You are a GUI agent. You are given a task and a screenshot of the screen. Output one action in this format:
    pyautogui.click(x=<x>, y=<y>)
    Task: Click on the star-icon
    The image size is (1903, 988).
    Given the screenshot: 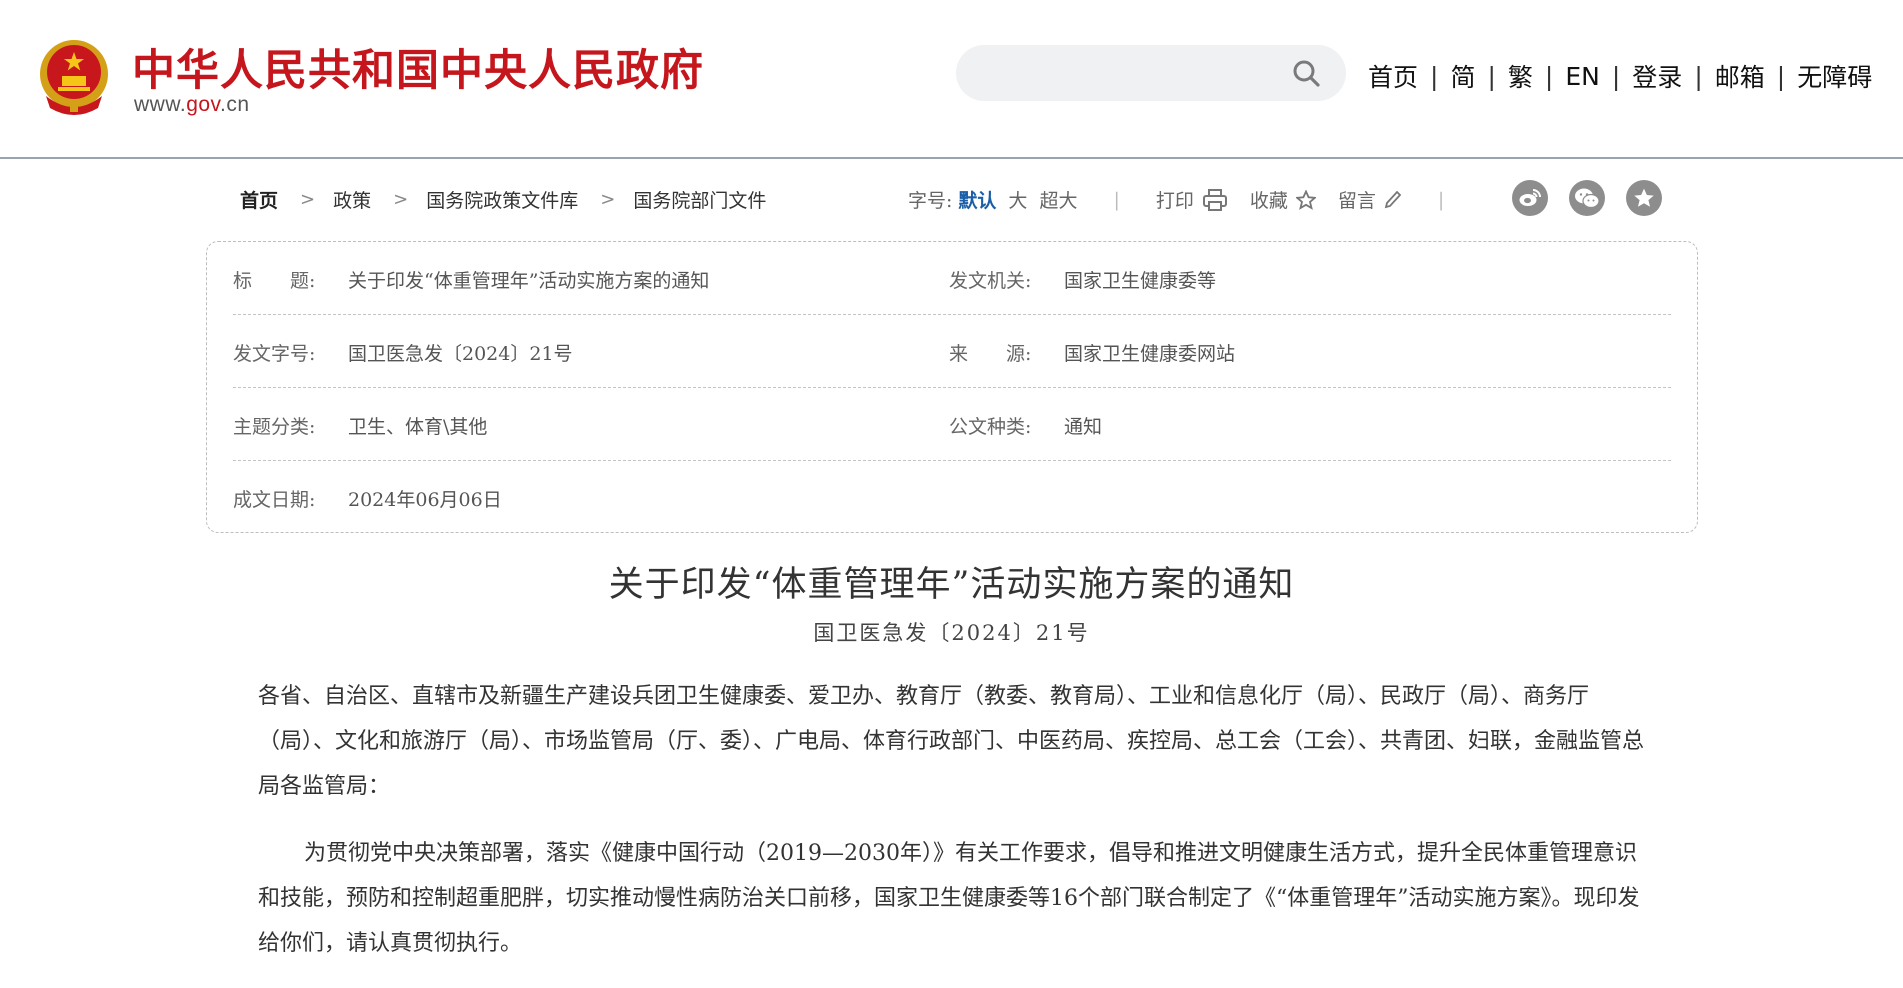 What is the action you would take?
    pyautogui.click(x=1305, y=199)
    